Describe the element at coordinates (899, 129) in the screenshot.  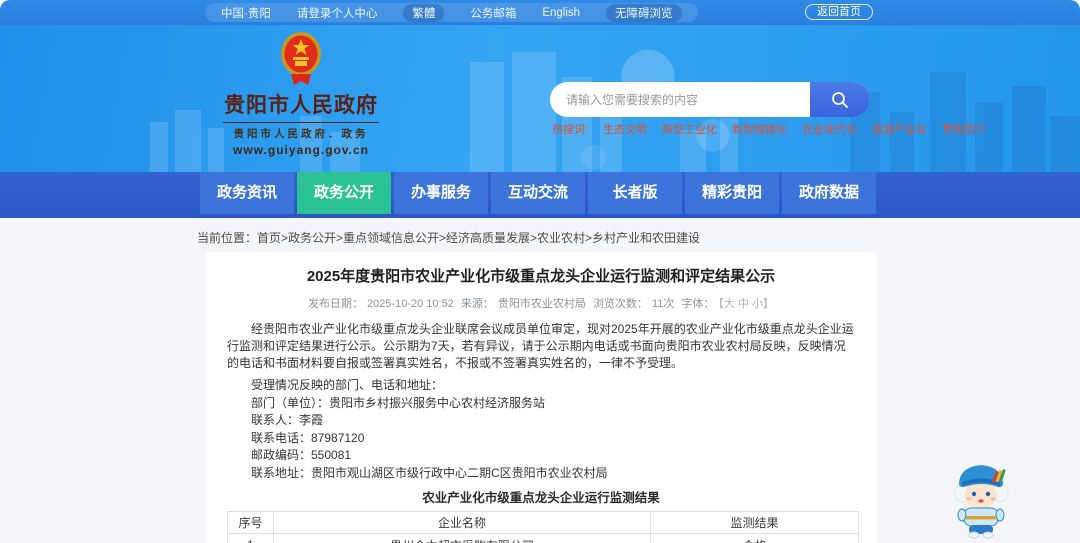
I see `hotword-tourism-industrialization: 旅游产业化` at that location.